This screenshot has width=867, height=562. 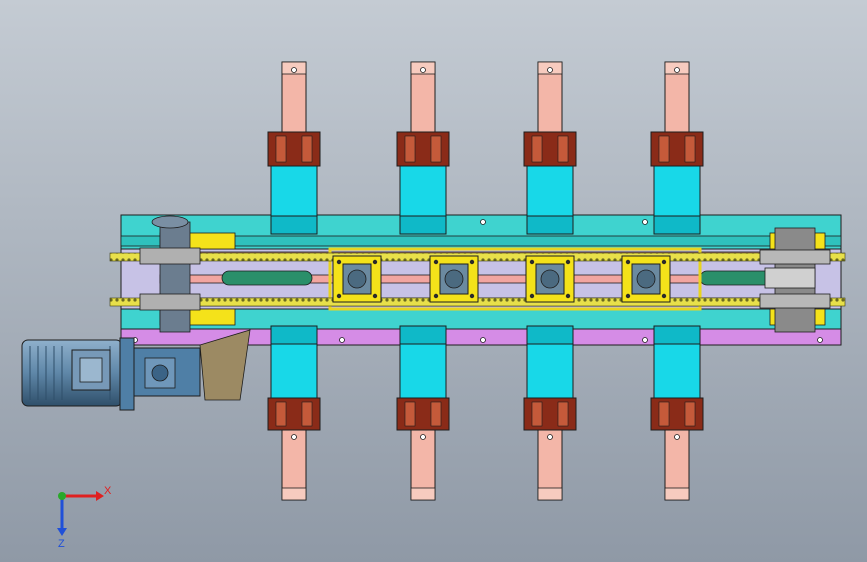 I want to click on idler-sprocket-top, so click(x=795, y=257).